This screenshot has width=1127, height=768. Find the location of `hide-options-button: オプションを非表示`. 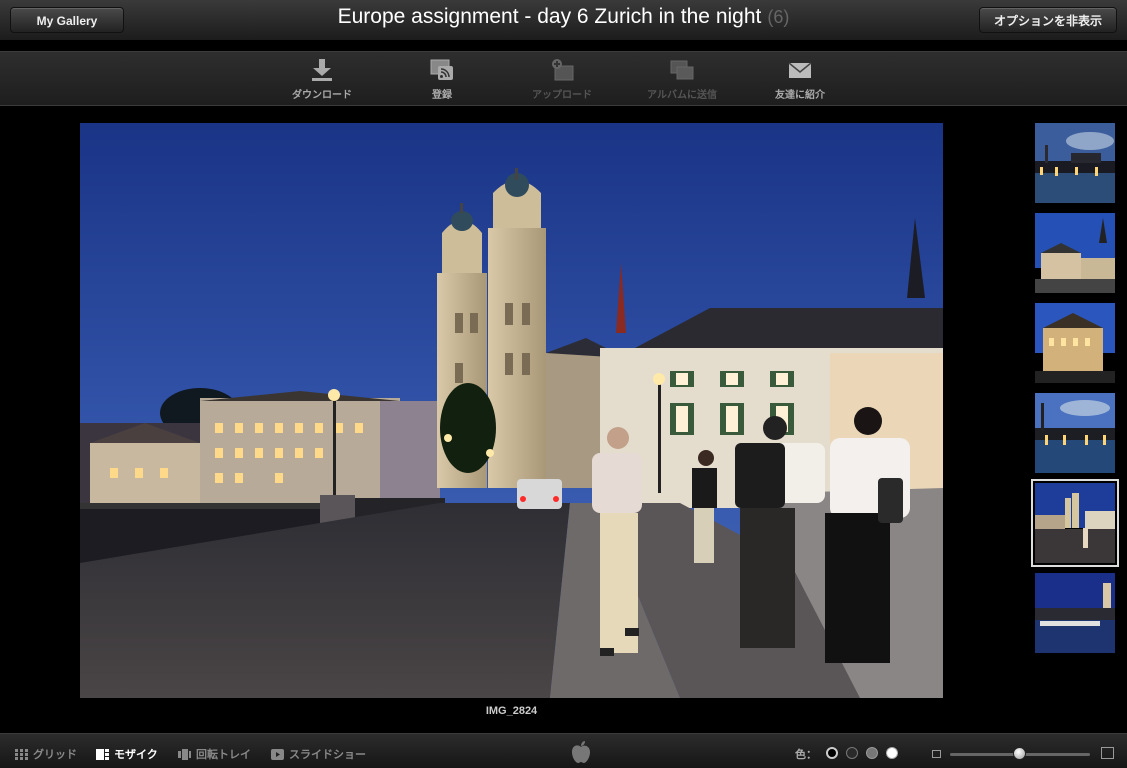

hide-options-button: オプションを非表示 is located at coordinates (1048, 20).